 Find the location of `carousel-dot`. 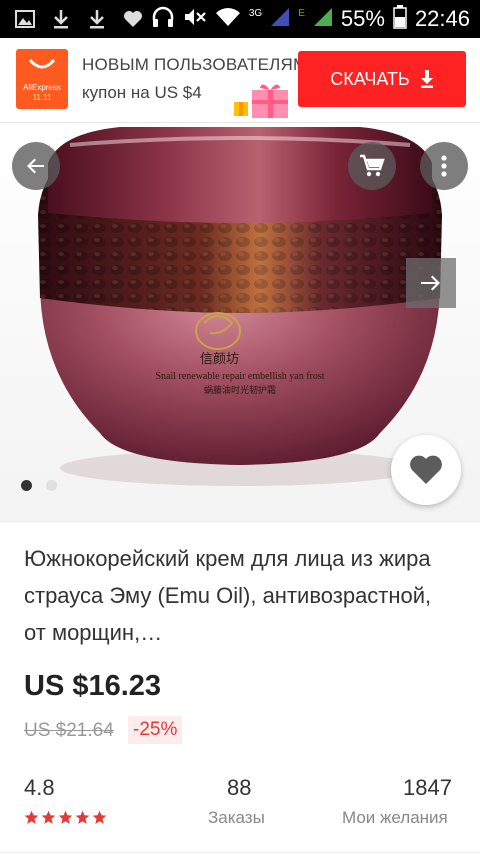

carousel-dot is located at coordinates (51, 485).